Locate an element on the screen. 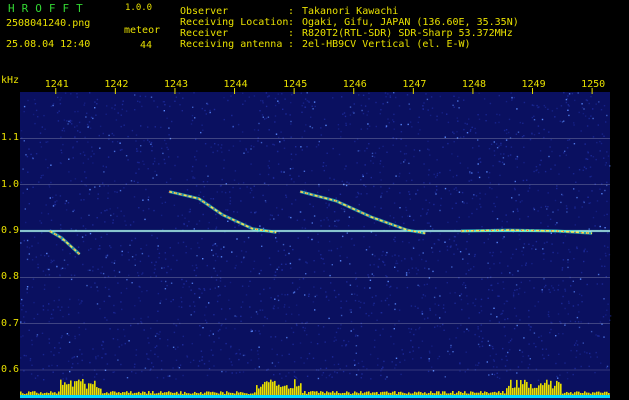  x-tick-label: 1246 is located at coordinates (354, 84).